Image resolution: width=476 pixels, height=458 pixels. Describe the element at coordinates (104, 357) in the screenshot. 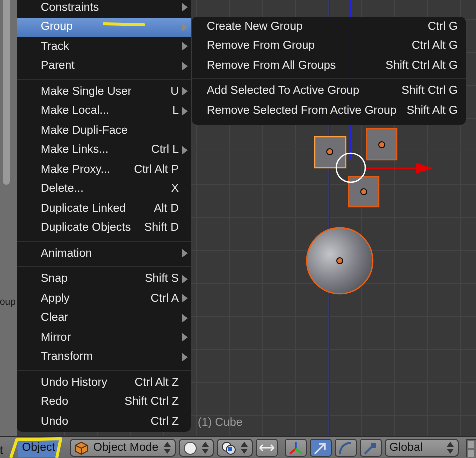

I see `menu-item: Transform` at that location.